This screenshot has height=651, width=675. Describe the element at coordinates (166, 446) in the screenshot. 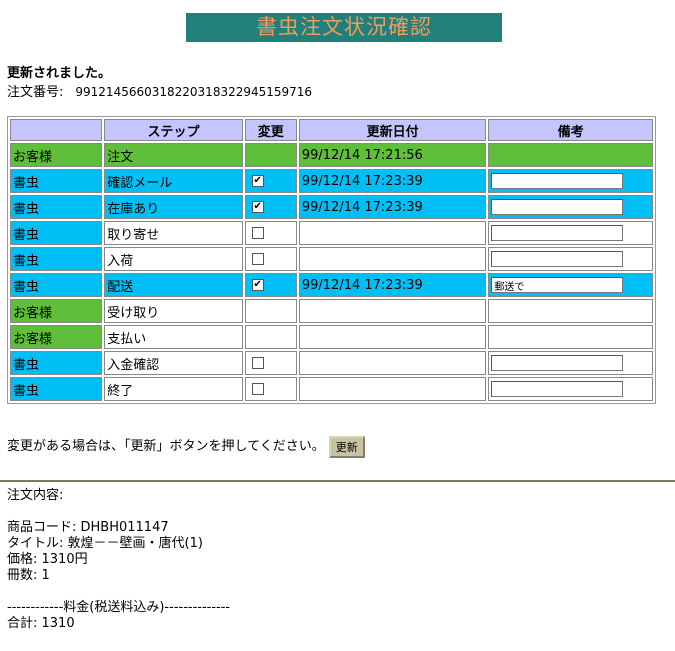

I see `update-hint-text: 変更がある場合は、「更新」ボタンを押してください。` at that location.